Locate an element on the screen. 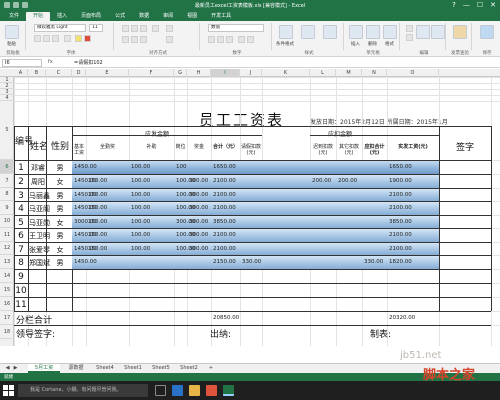 This screenshot has height=400, width=500. row-header-7: 7 is located at coordinates (7, 181).